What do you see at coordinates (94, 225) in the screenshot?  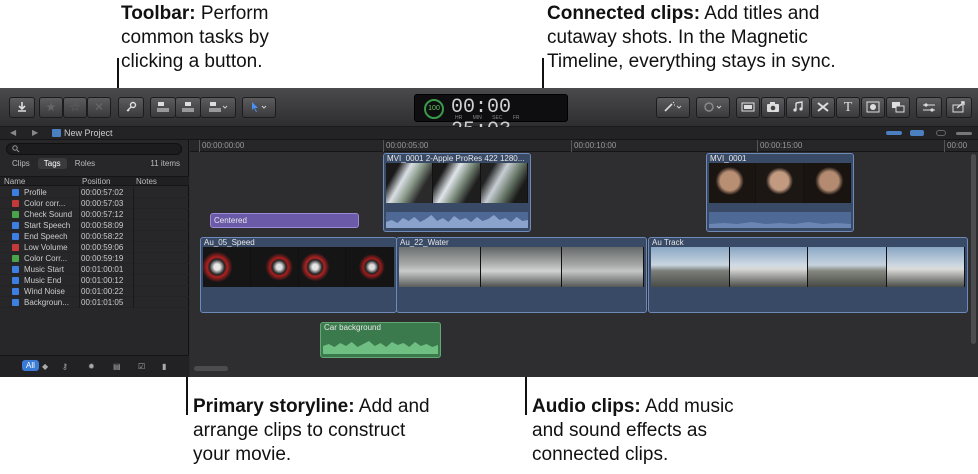 I see `list-item: Start Speech 00:00:58:09` at bounding box center [94, 225].